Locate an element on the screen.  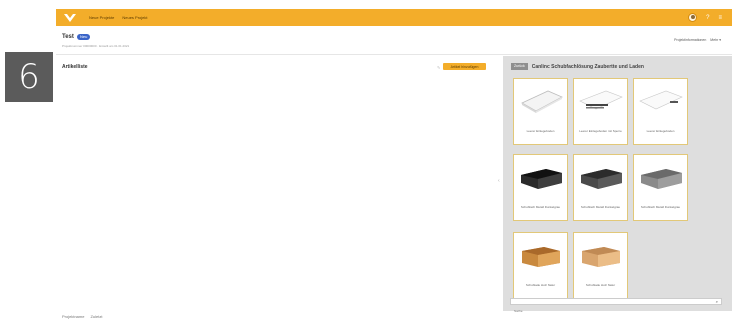
top-nav-links: Neue Projekte Neues Projekt is located at coordinates (118, 17).